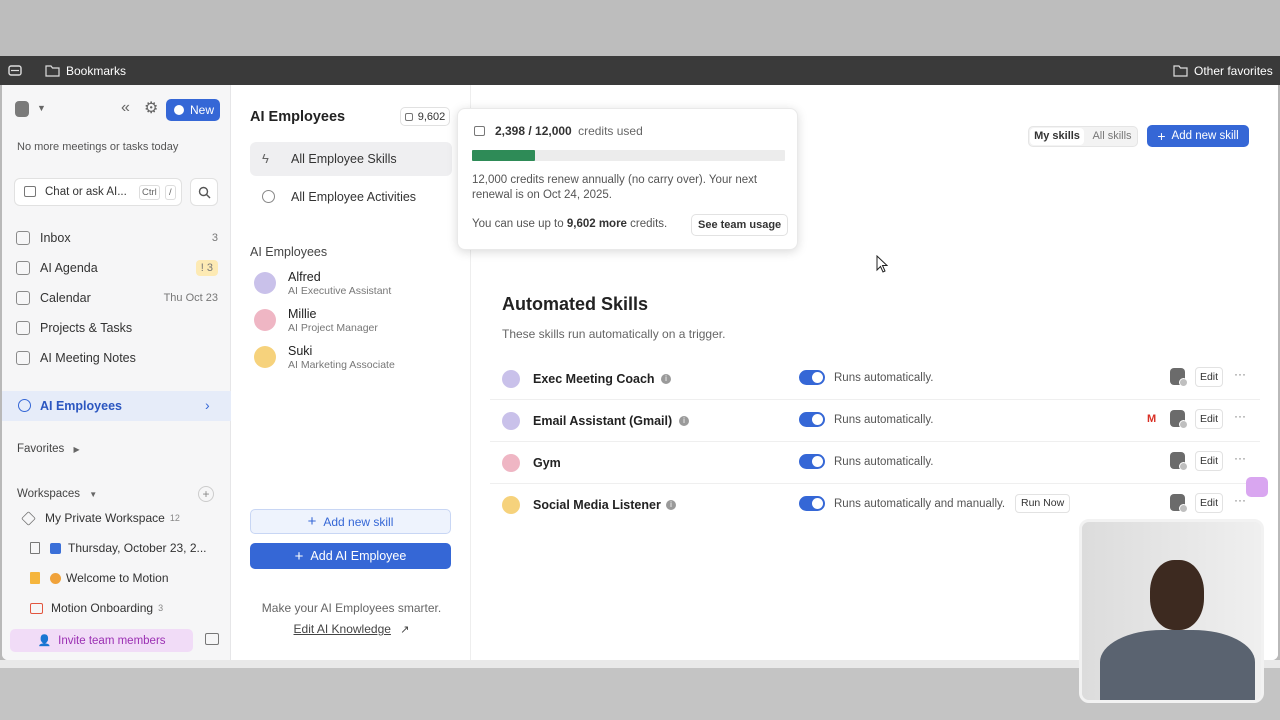  Describe the element at coordinates (23, 298) in the screenshot. I see `calendar-icon` at that location.